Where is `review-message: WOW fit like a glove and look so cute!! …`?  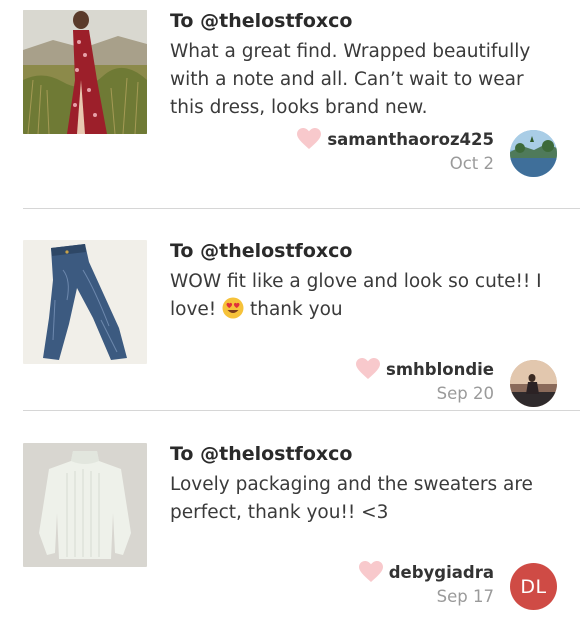 review-message: WOW fit like a glove and look so cute!! … is located at coordinates (360, 296).